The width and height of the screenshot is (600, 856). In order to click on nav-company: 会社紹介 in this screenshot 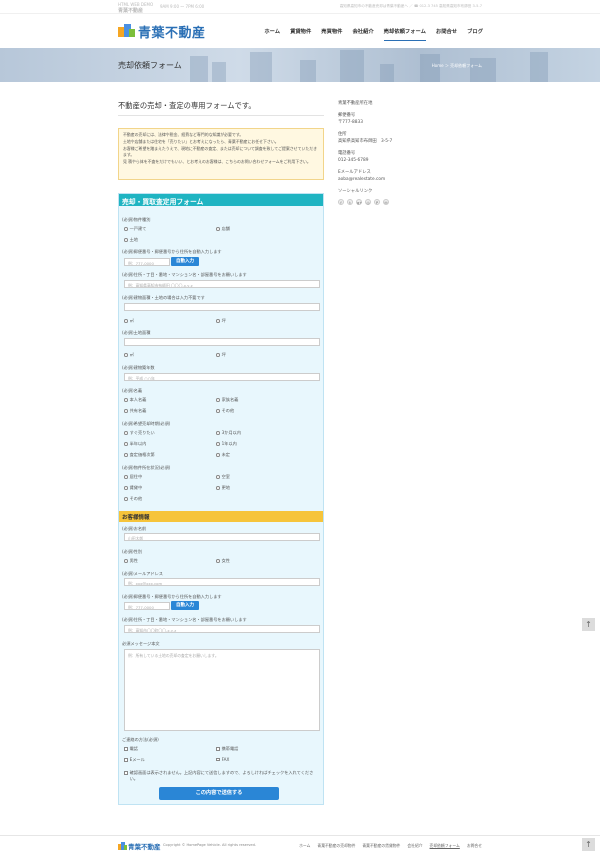, I will do `click(362, 31)`.